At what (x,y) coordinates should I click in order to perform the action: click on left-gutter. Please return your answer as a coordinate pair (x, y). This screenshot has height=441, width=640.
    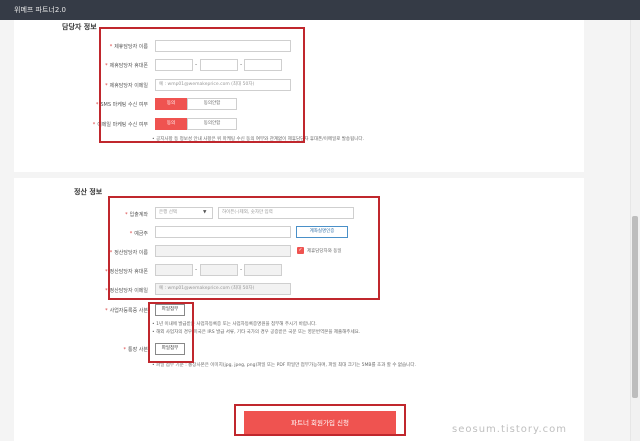
    Looking at the image, I should click on (7, 230).